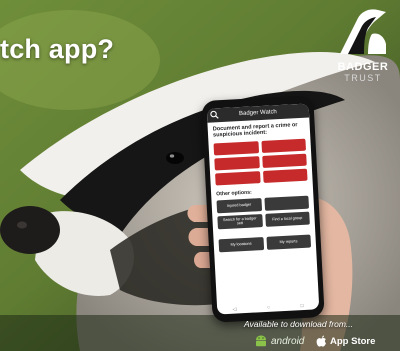 The image size is (400, 351). Describe the element at coordinates (214, 114) in the screenshot. I see `zoom-icon` at that location.